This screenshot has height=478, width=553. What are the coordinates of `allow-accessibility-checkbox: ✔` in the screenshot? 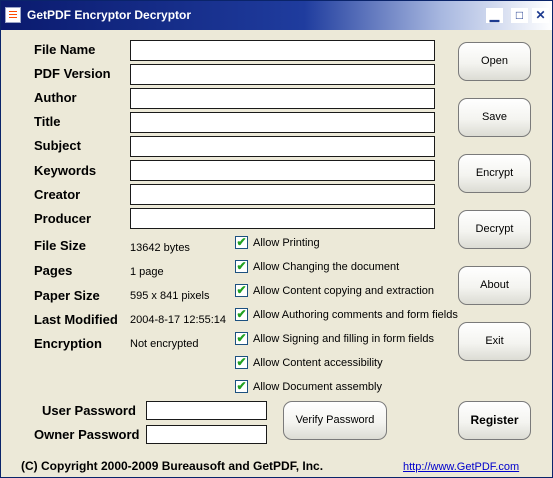 It's located at (241, 362).